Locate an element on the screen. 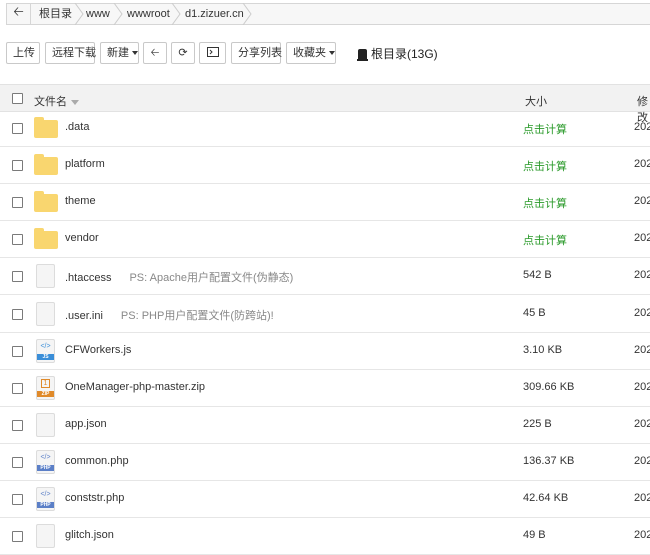 The image size is (650, 555). disk-root-text: 根目录(13G) is located at coordinates (404, 54).